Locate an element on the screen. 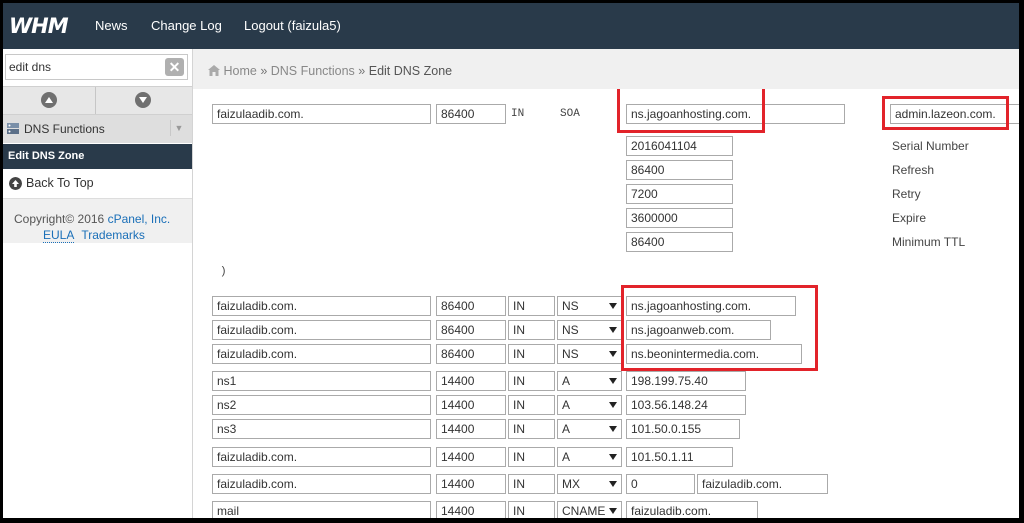  breadcrumb-bar: Home » DNS Functions » Edit DNS Zone is located at coordinates (606, 69).